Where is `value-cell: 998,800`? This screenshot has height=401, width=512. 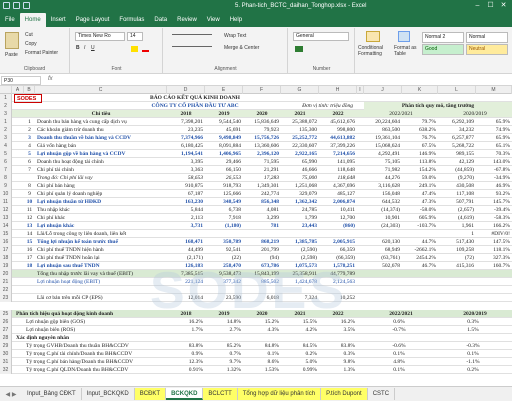 value-cell: 998,800 is located at coordinates (338, 130).